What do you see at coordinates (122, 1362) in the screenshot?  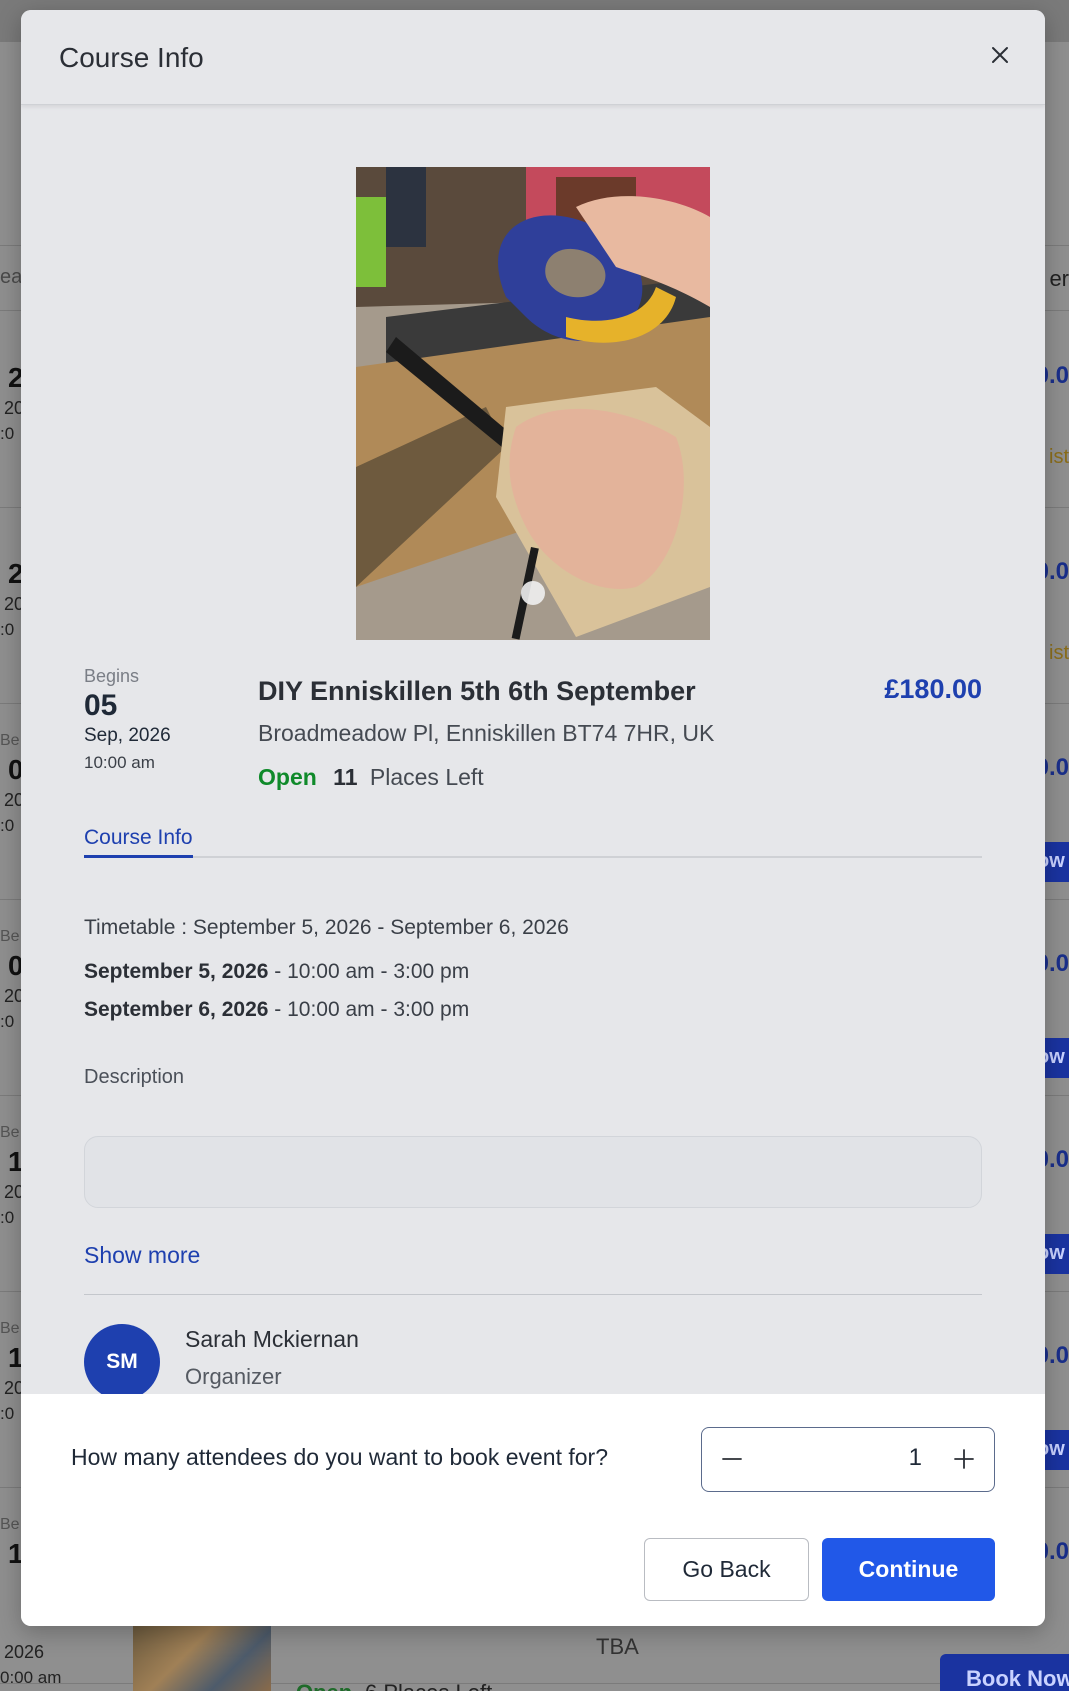 I see `avatar: SM` at bounding box center [122, 1362].